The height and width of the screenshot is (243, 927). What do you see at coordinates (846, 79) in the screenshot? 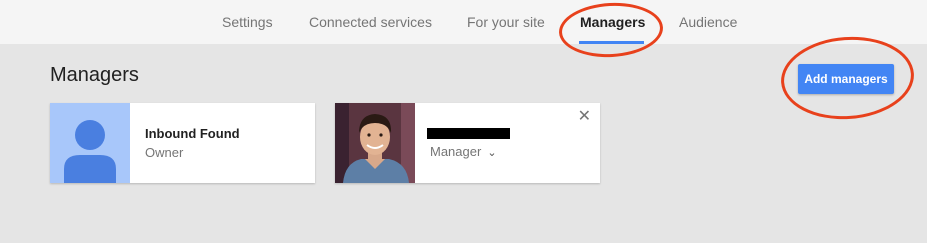
I see `add-managers-button: Add managers` at bounding box center [846, 79].